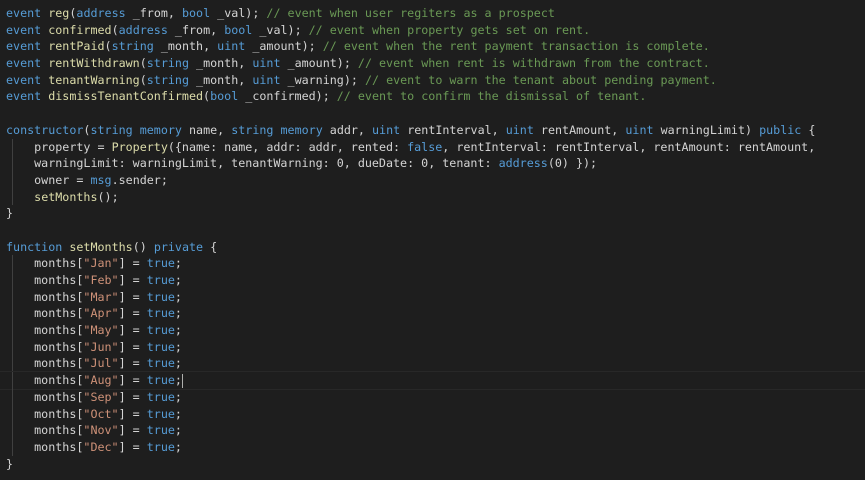 The image size is (865, 480). I want to click on code-line: months["Dec"] = true;, so click(435, 447).